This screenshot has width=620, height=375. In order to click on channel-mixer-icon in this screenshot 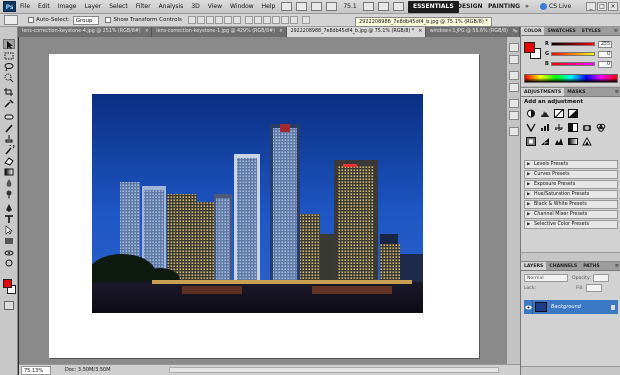, I will do `click(601, 127)`.